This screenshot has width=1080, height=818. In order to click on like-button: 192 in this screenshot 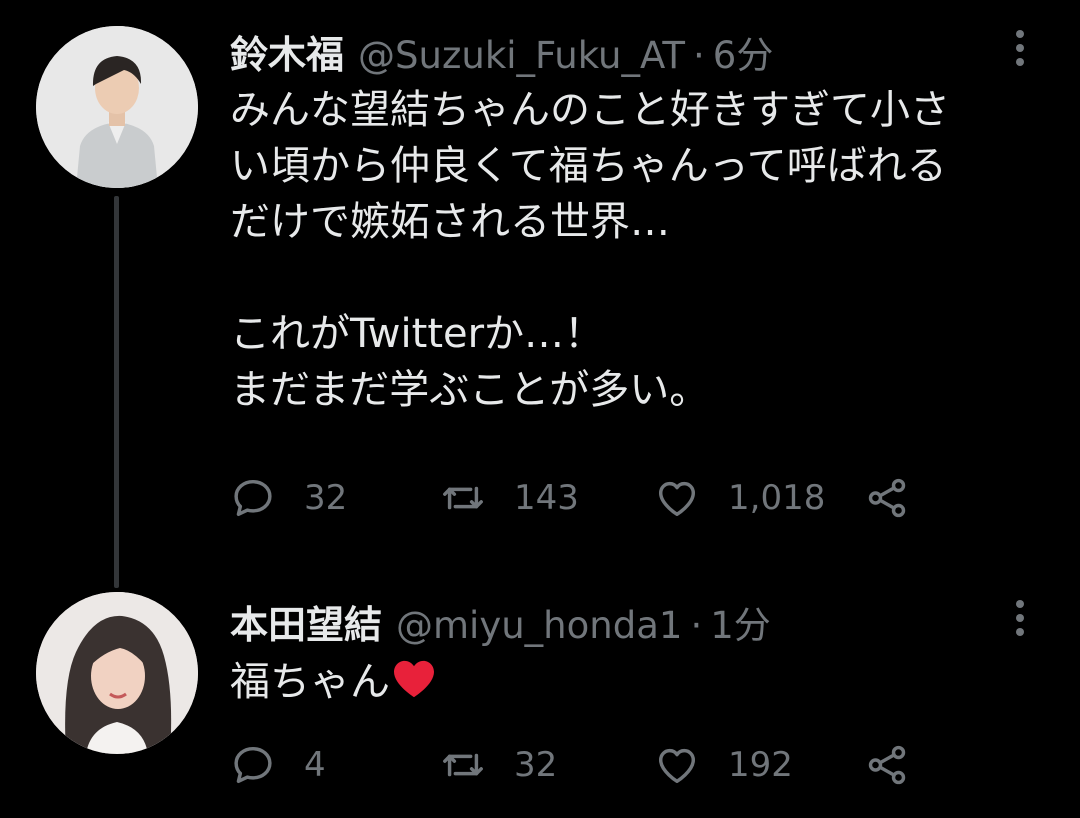, I will do `click(723, 765)`.